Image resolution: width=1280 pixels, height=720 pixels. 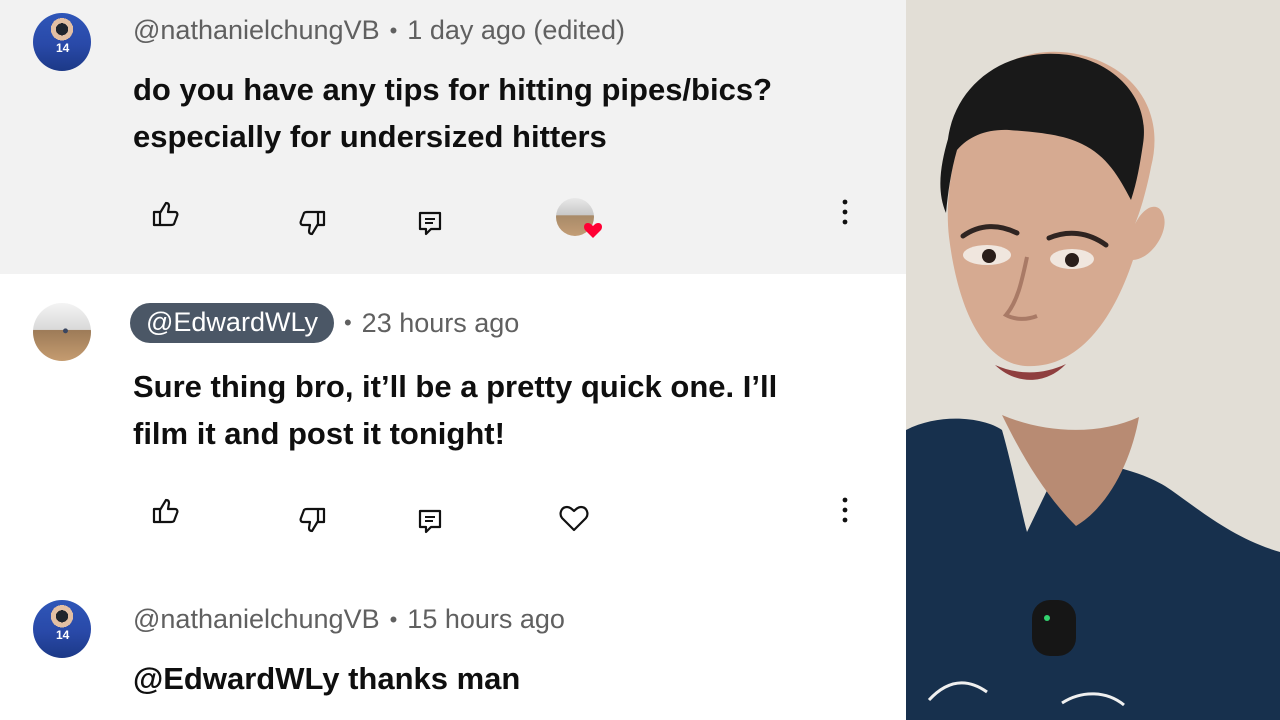 What do you see at coordinates (593, 230) in the screenshot?
I see `creator-heart-icon` at bounding box center [593, 230].